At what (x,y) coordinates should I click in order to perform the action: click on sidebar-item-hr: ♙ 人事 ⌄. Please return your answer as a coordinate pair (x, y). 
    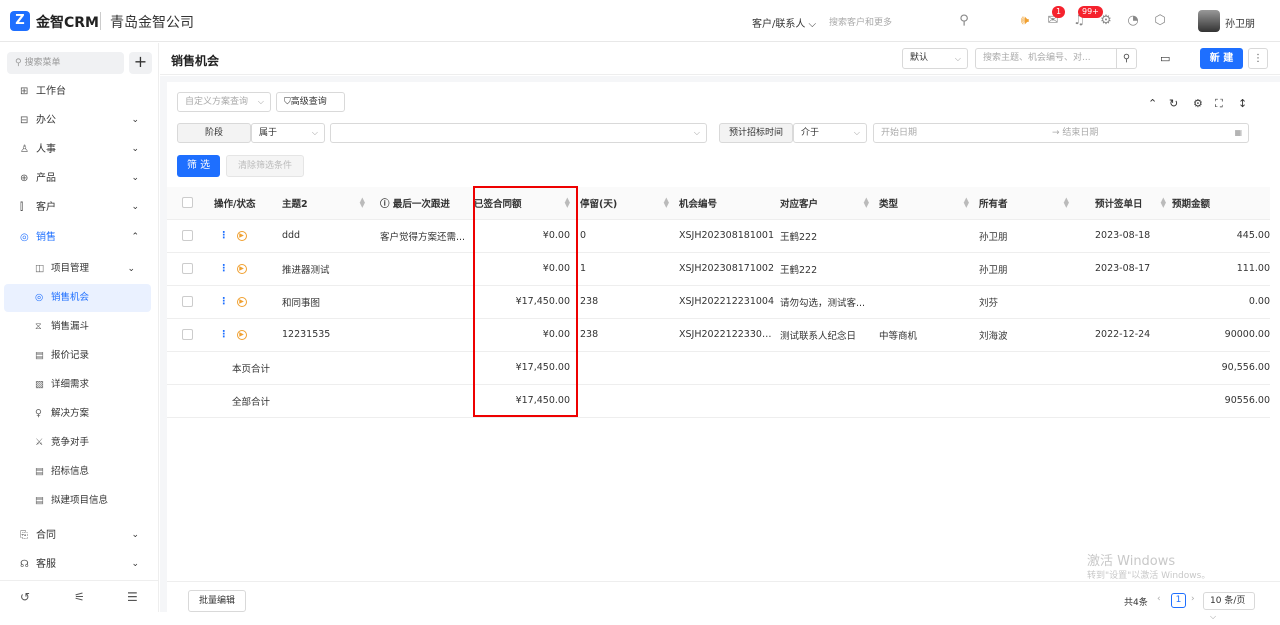
    Looking at the image, I should click on (79, 149).